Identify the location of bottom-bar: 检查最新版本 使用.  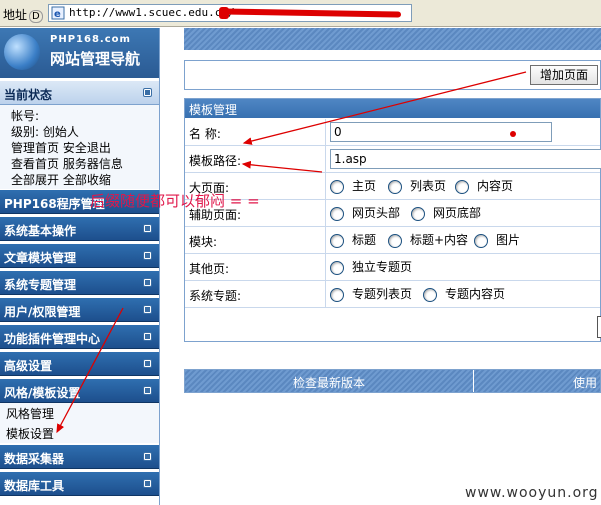
(392, 381).